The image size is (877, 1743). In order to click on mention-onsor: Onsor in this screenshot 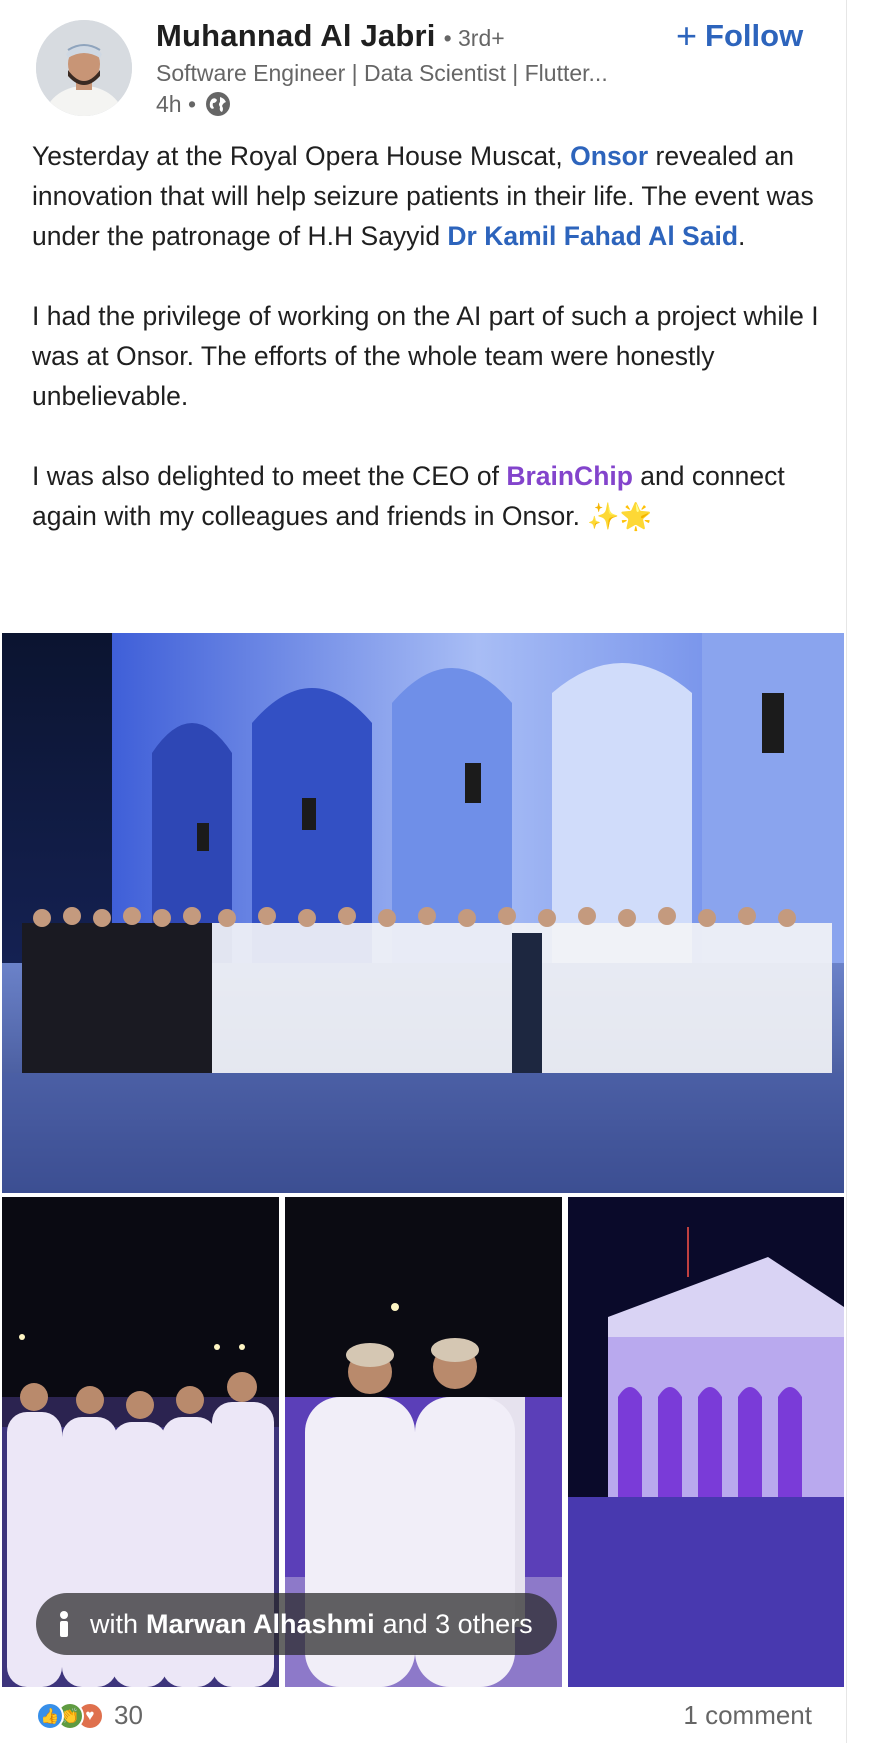, I will do `click(609, 156)`.